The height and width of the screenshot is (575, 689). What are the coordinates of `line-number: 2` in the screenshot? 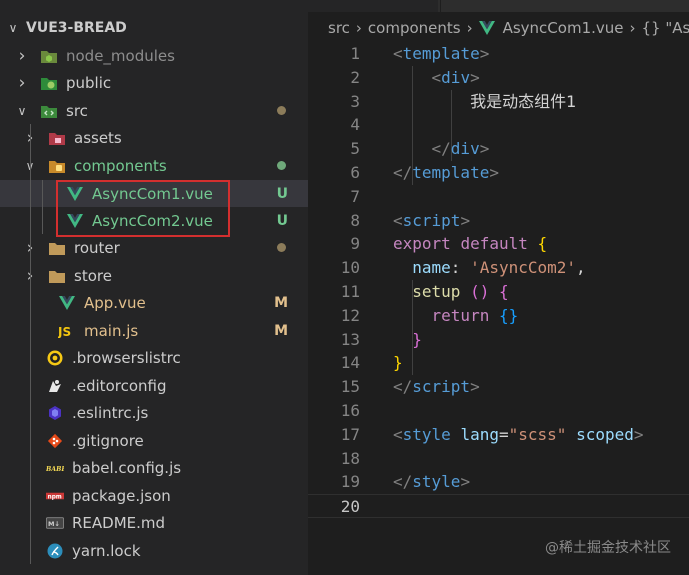 It's located at (355, 77).